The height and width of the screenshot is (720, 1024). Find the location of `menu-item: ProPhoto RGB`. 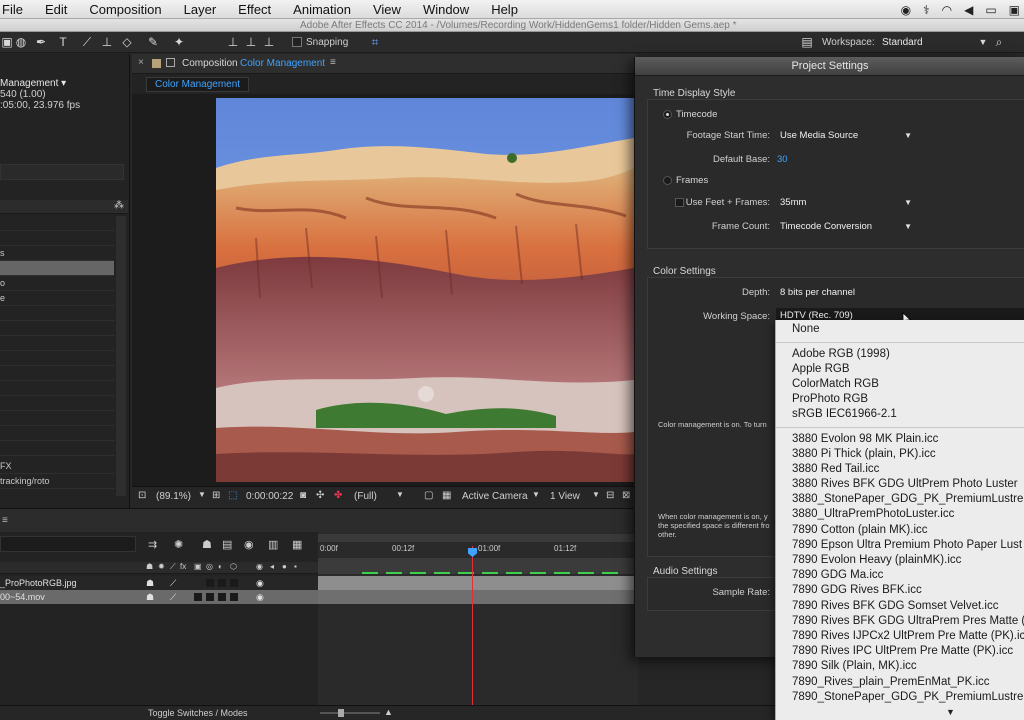

menu-item: ProPhoto RGB is located at coordinates (830, 399).